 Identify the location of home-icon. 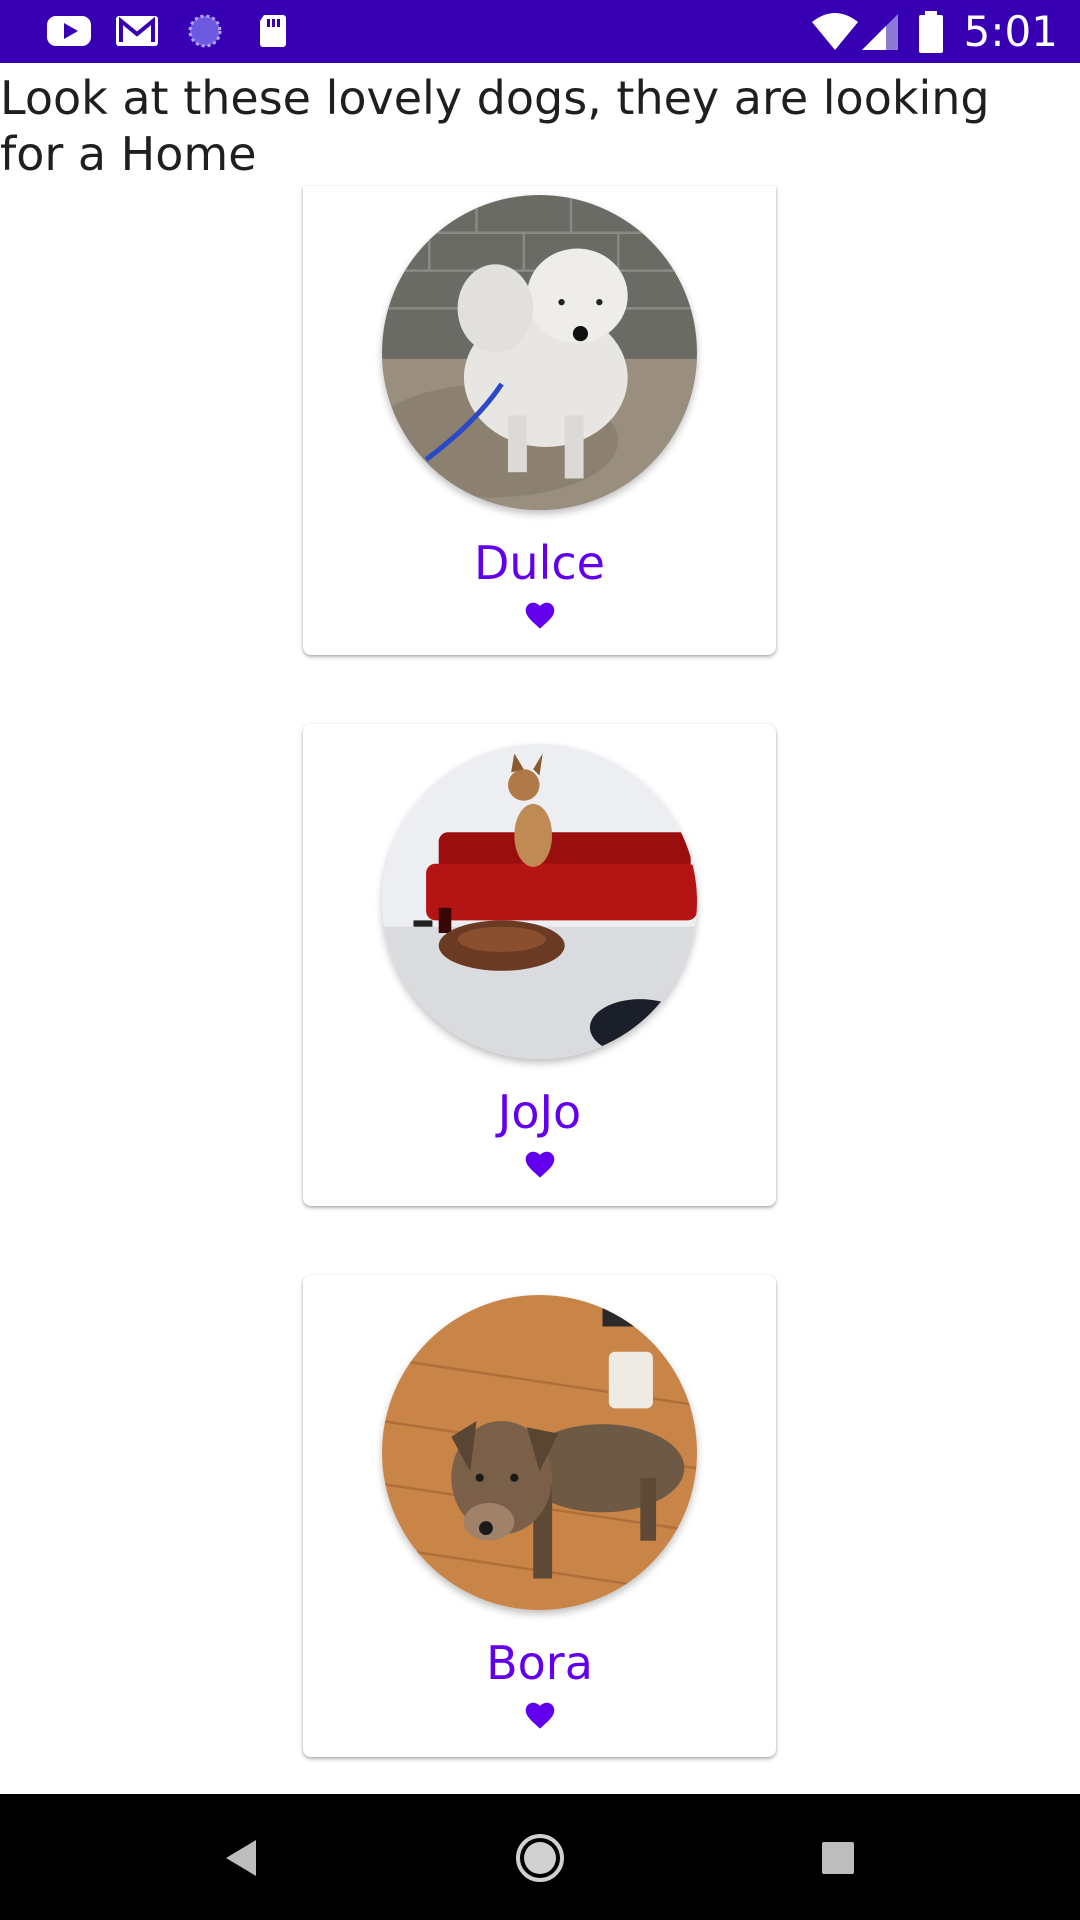
(540, 1858).